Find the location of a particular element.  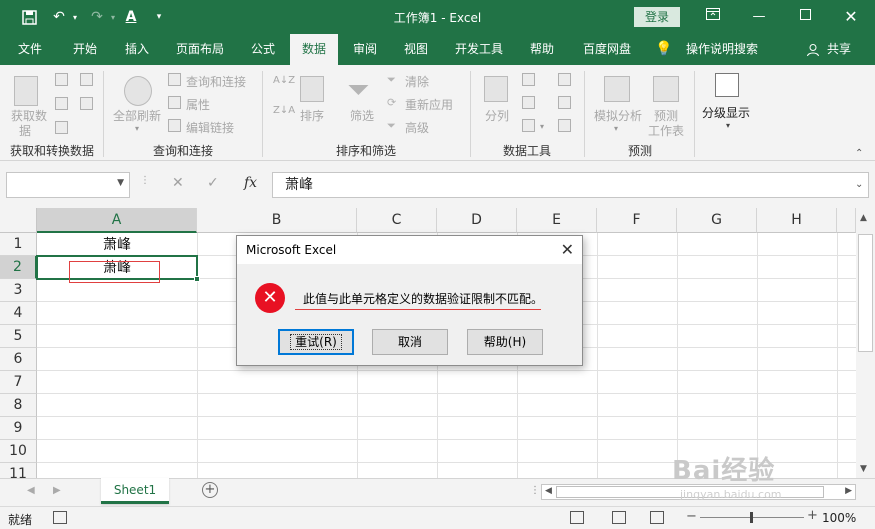

clear-button: 清除 is located at coordinates (417, 81).